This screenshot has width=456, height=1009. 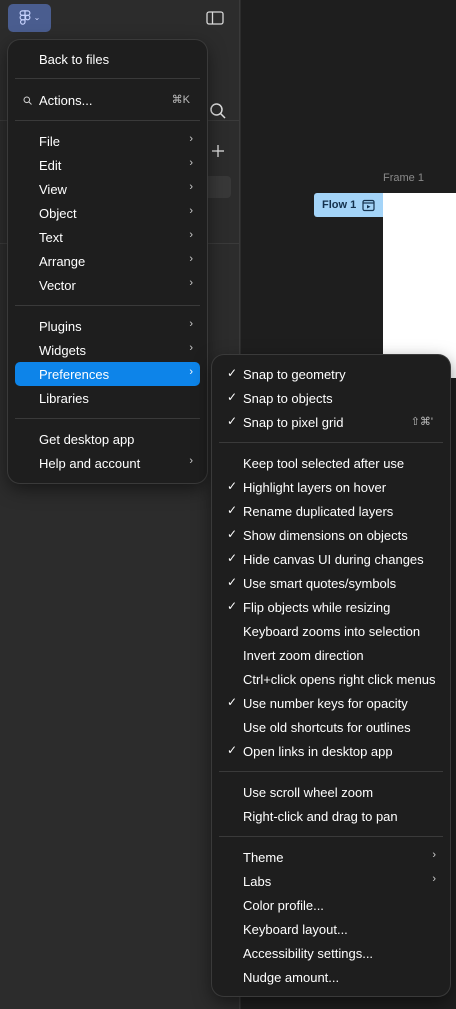 I want to click on menu-item-view: View ›, so click(x=107, y=189).